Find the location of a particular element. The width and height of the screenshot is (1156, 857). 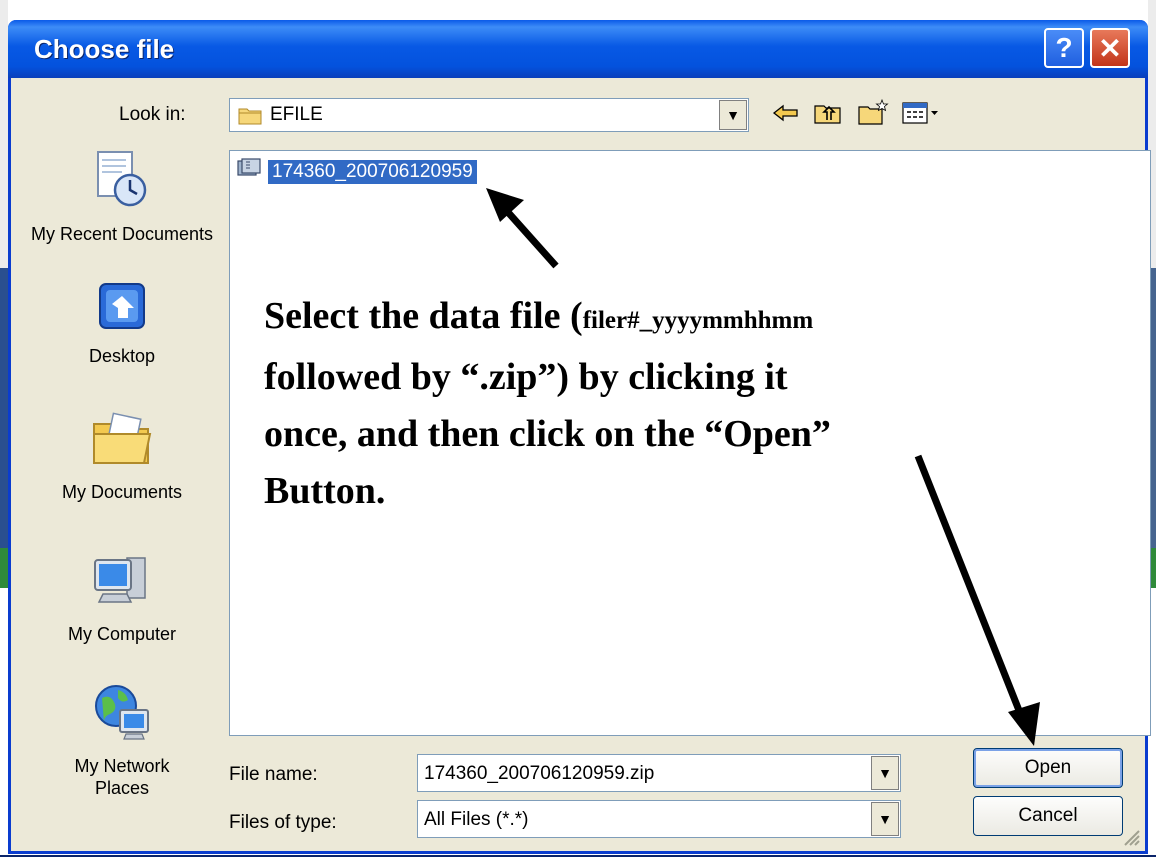

arrow-to-file is located at coordinates (522, 228).